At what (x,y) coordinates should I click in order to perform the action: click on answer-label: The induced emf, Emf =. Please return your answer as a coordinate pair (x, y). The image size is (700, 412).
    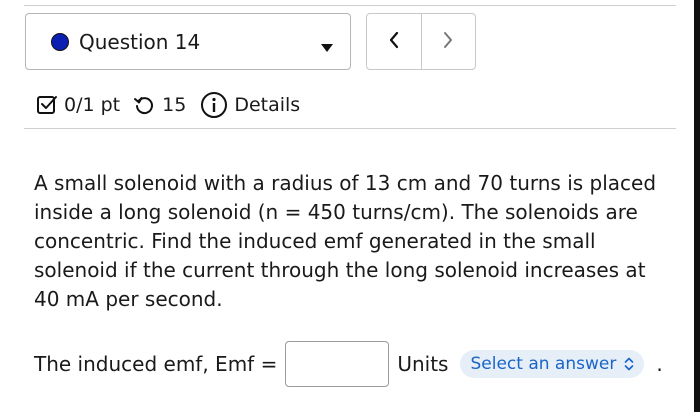
    Looking at the image, I should click on (156, 364).